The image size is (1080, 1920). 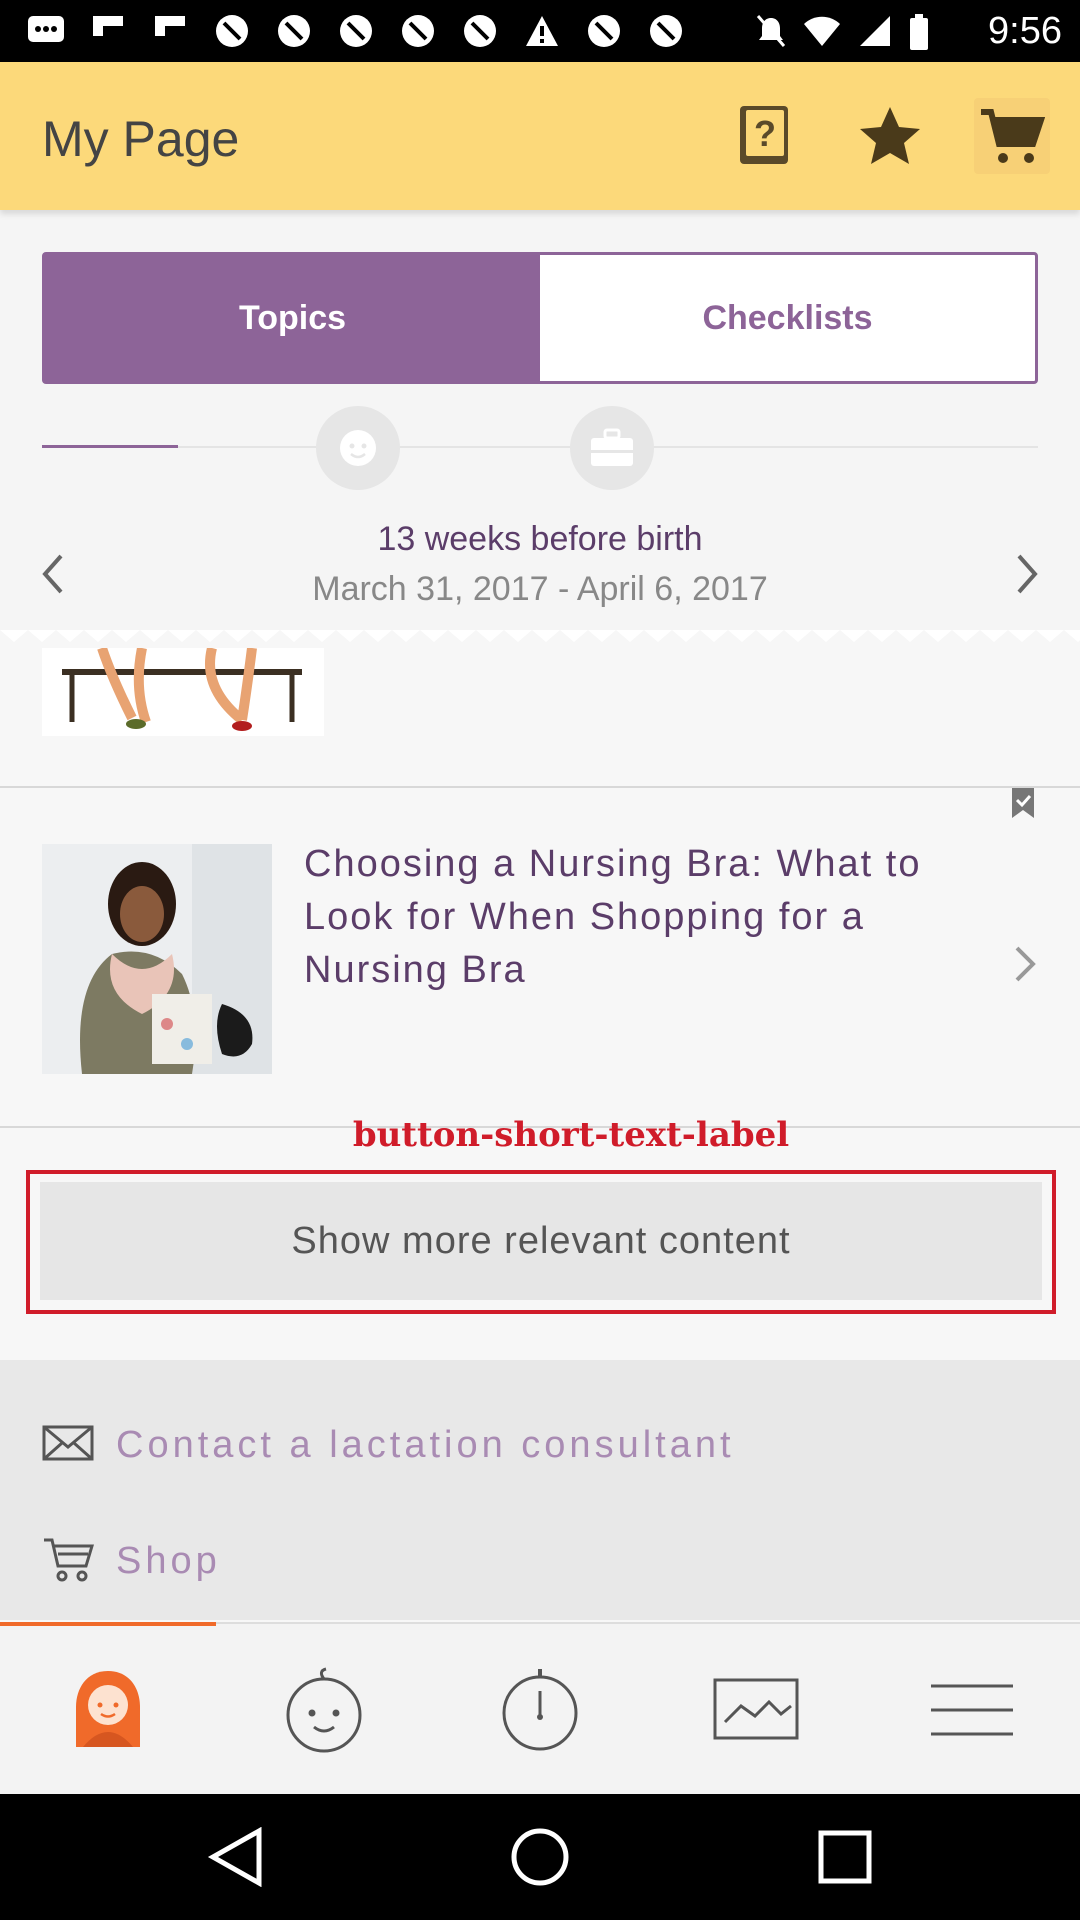 What do you see at coordinates (141, 139) in the screenshot?
I see `page-title: My Page` at bounding box center [141, 139].